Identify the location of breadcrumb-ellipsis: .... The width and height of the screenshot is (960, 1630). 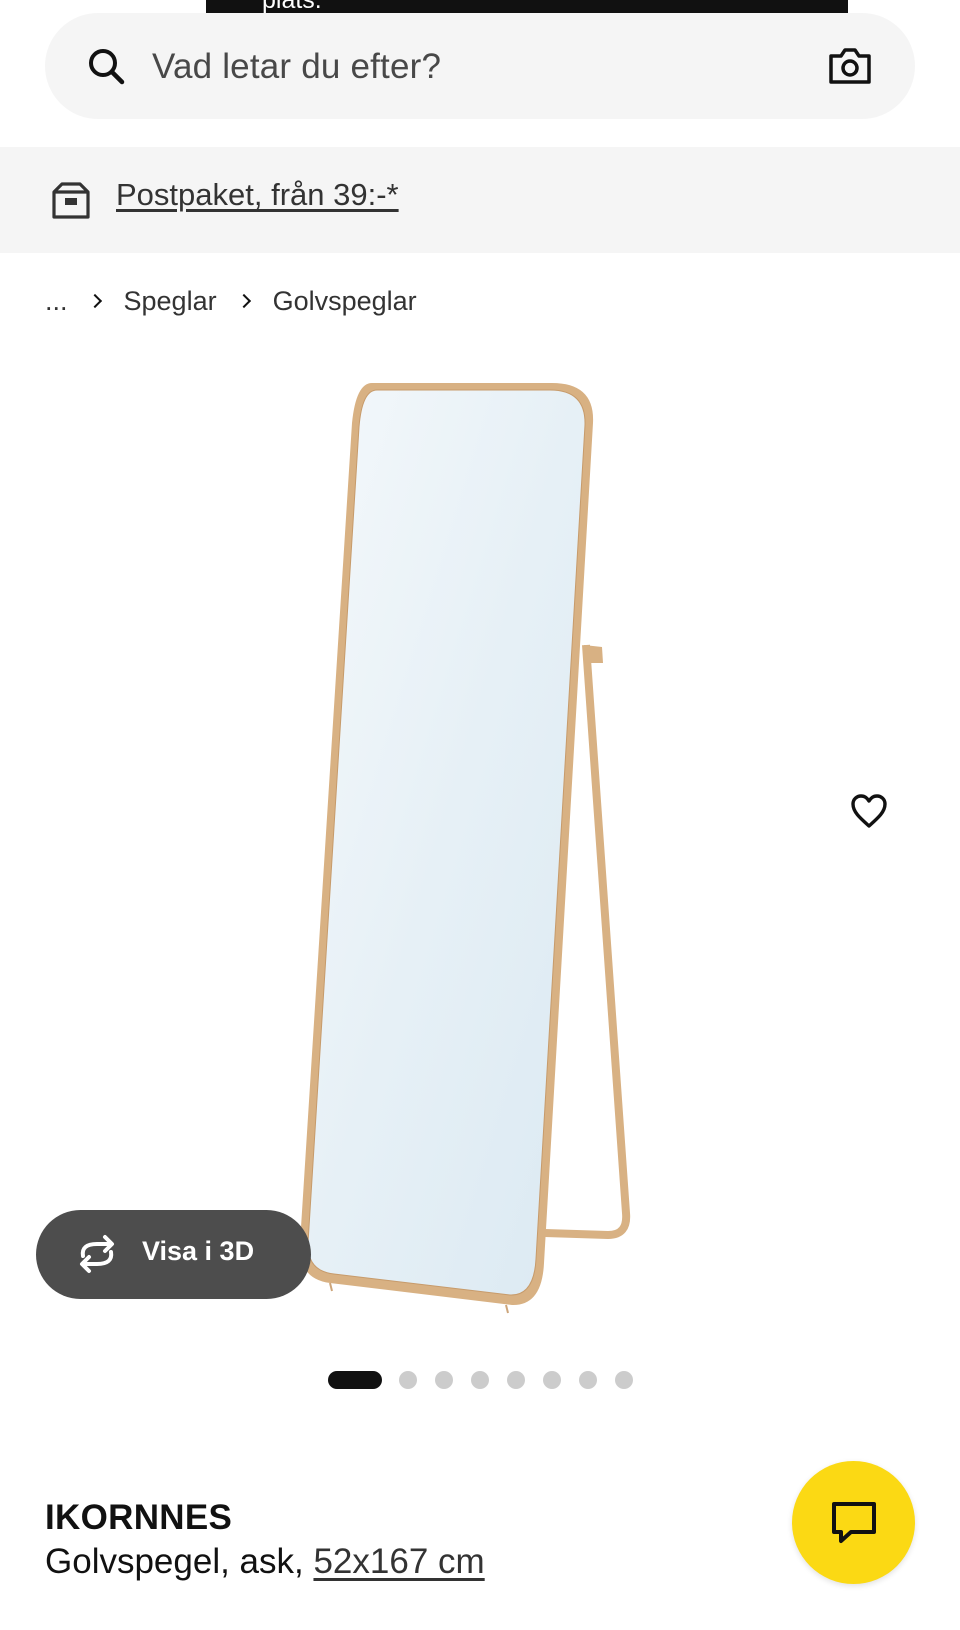
(56, 301).